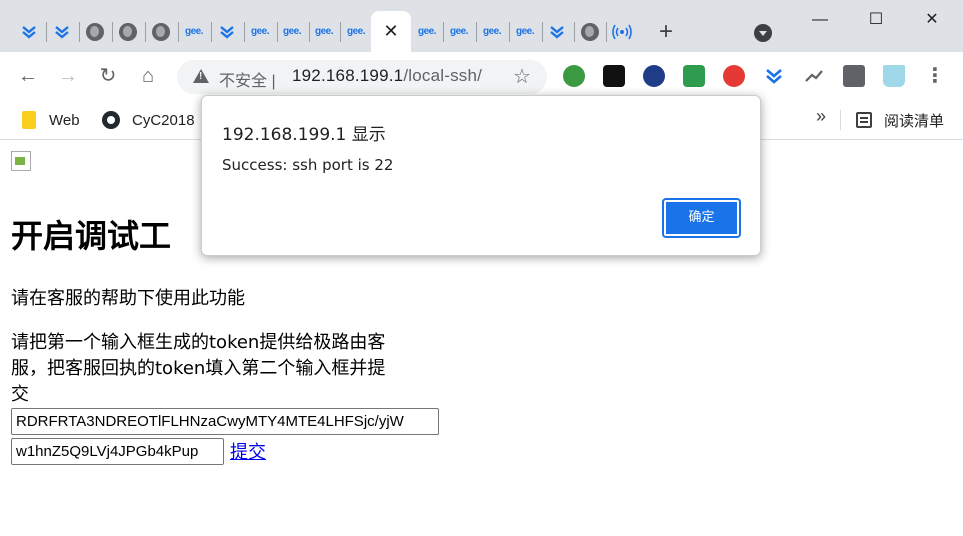 The image size is (963, 536). Describe the element at coordinates (28, 76) in the screenshot. I see `back-button: ←` at that location.